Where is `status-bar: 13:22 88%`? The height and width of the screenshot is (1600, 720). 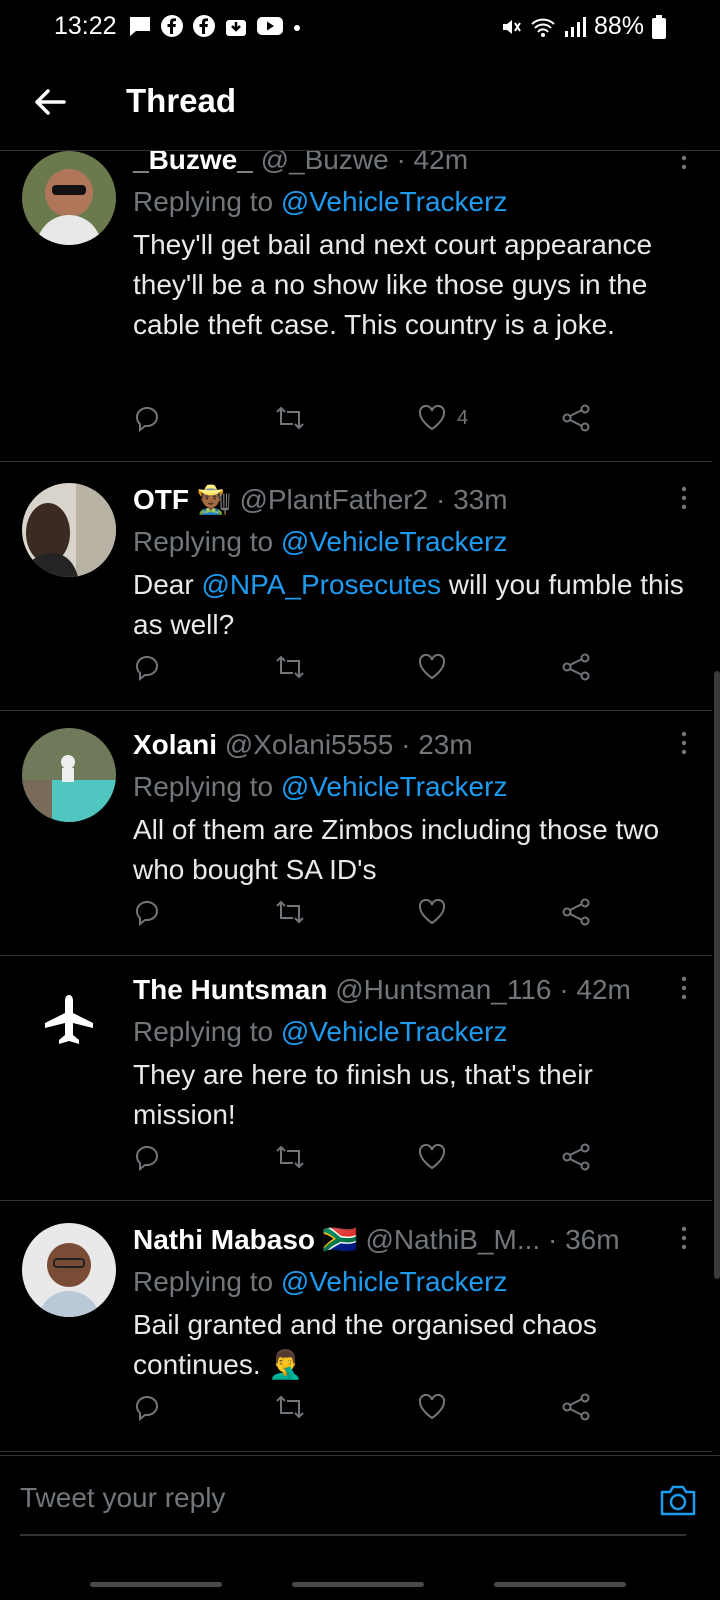 status-bar: 13:22 88% is located at coordinates (360, 27).